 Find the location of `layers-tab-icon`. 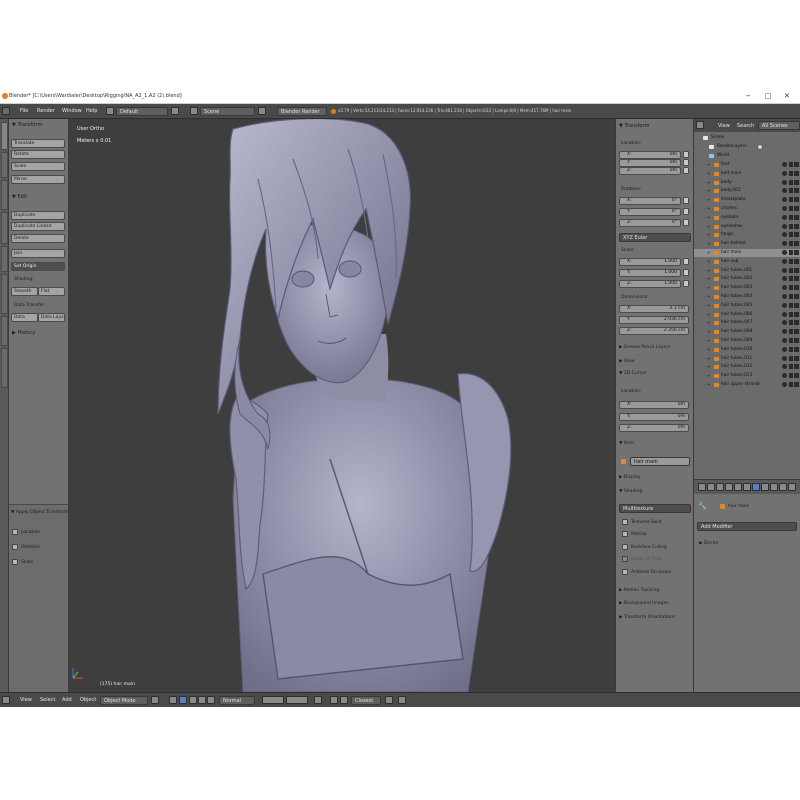

layers-tab-icon is located at coordinates (711, 487).